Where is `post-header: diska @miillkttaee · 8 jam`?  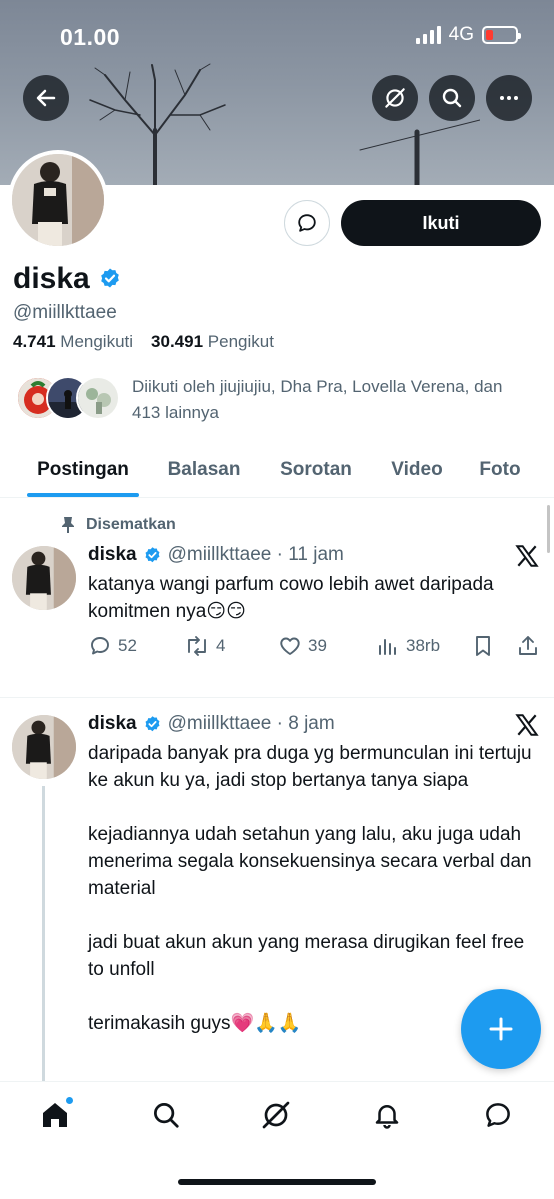 post-header: diska @miillkttaee · 8 jam is located at coordinates (211, 724).